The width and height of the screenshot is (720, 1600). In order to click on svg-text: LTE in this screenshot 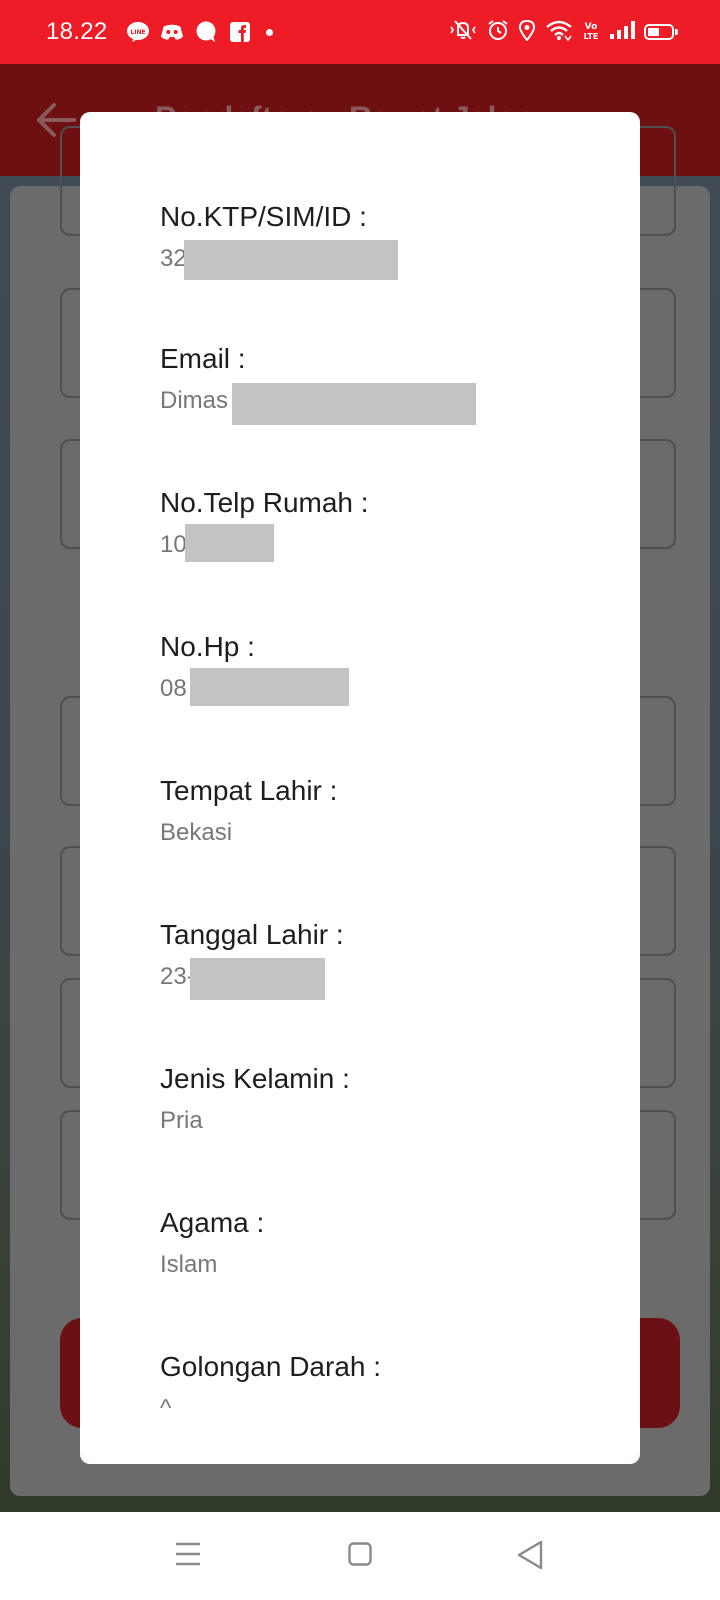, I will do `click(591, 36)`.